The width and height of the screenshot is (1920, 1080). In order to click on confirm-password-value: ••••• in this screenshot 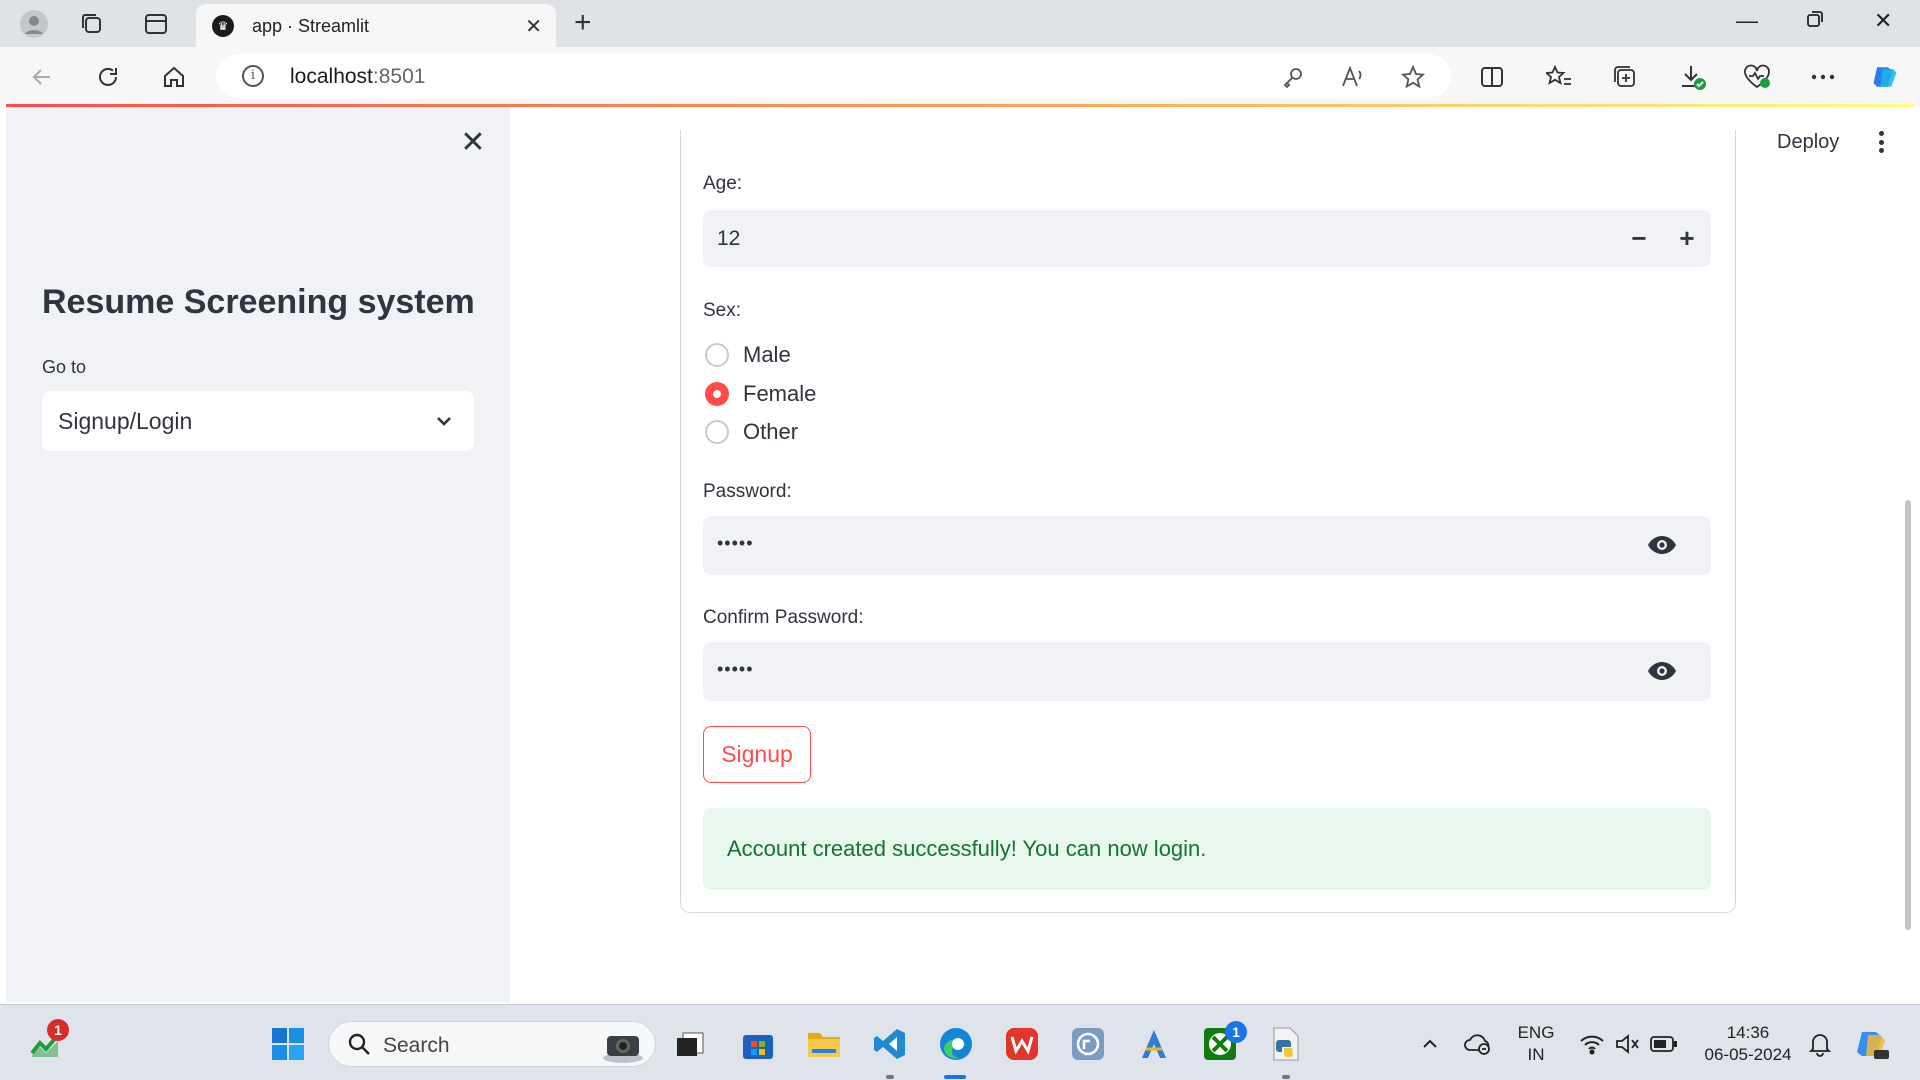, I will do `click(735, 669)`.